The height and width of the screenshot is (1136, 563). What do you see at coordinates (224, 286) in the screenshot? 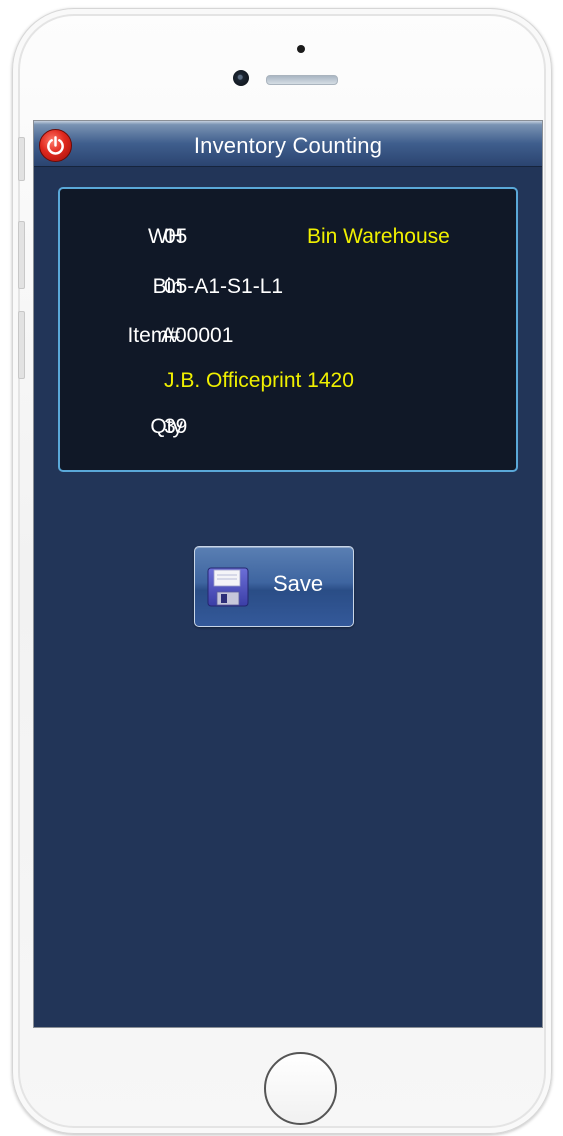
I see `bin-value: 05-A1-S1-L1` at bounding box center [224, 286].